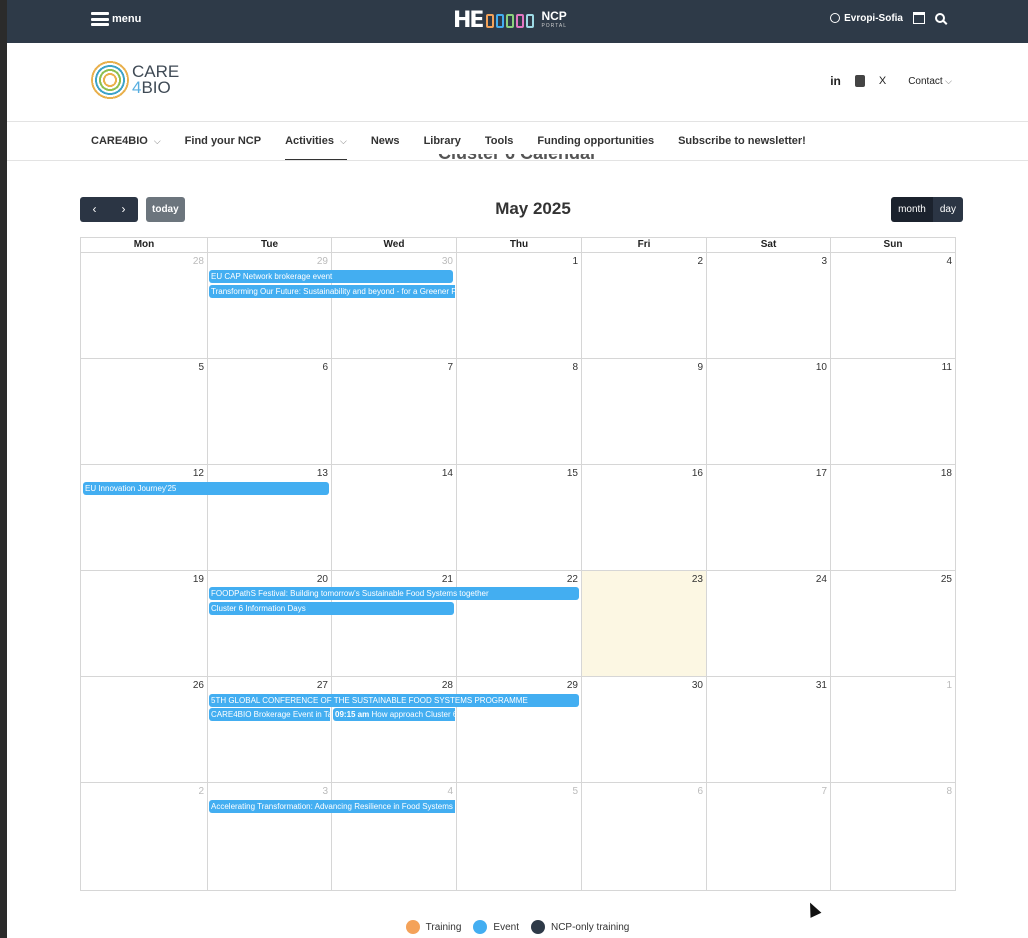  What do you see at coordinates (510, 21) in the screenshot?
I see `he-ncp-portal-logo: HE NCP PORTAL` at bounding box center [510, 21].